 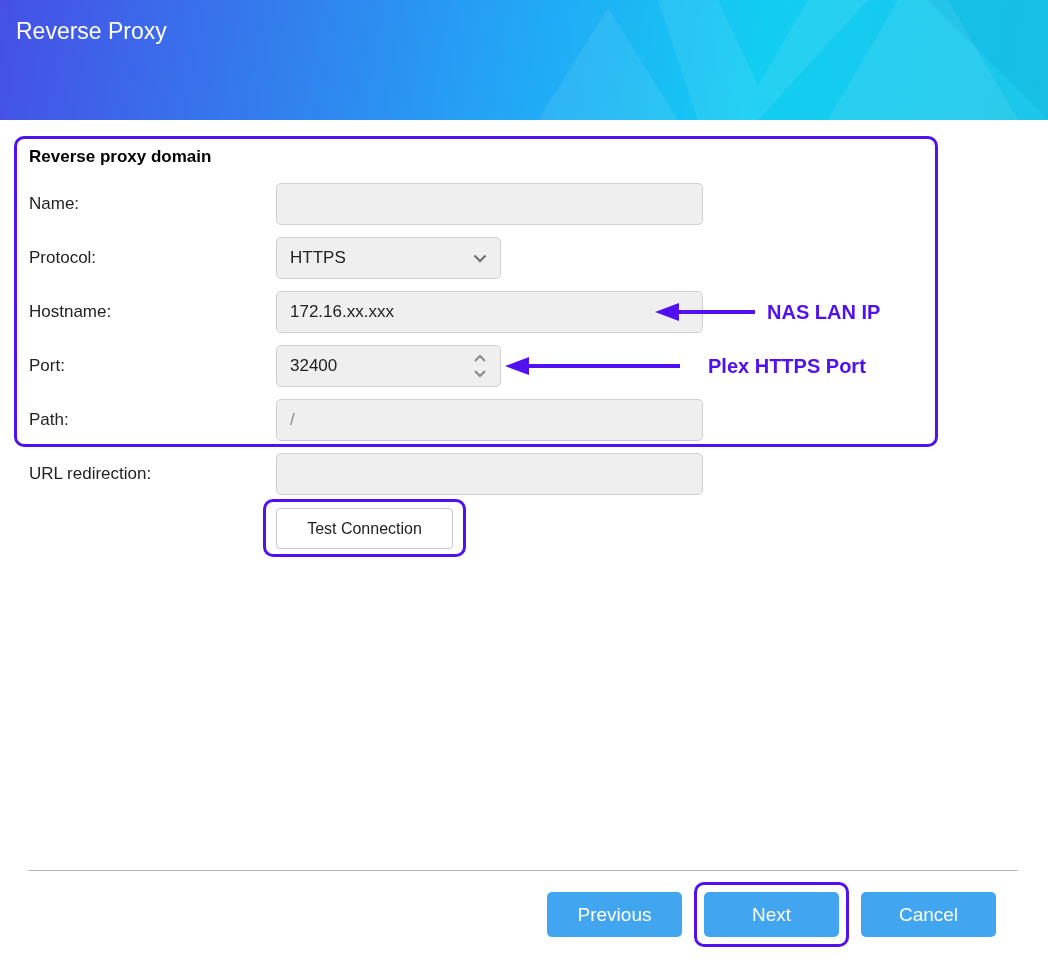 What do you see at coordinates (480, 258) in the screenshot?
I see `chevron-down-icon` at bounding box center [480, 258].